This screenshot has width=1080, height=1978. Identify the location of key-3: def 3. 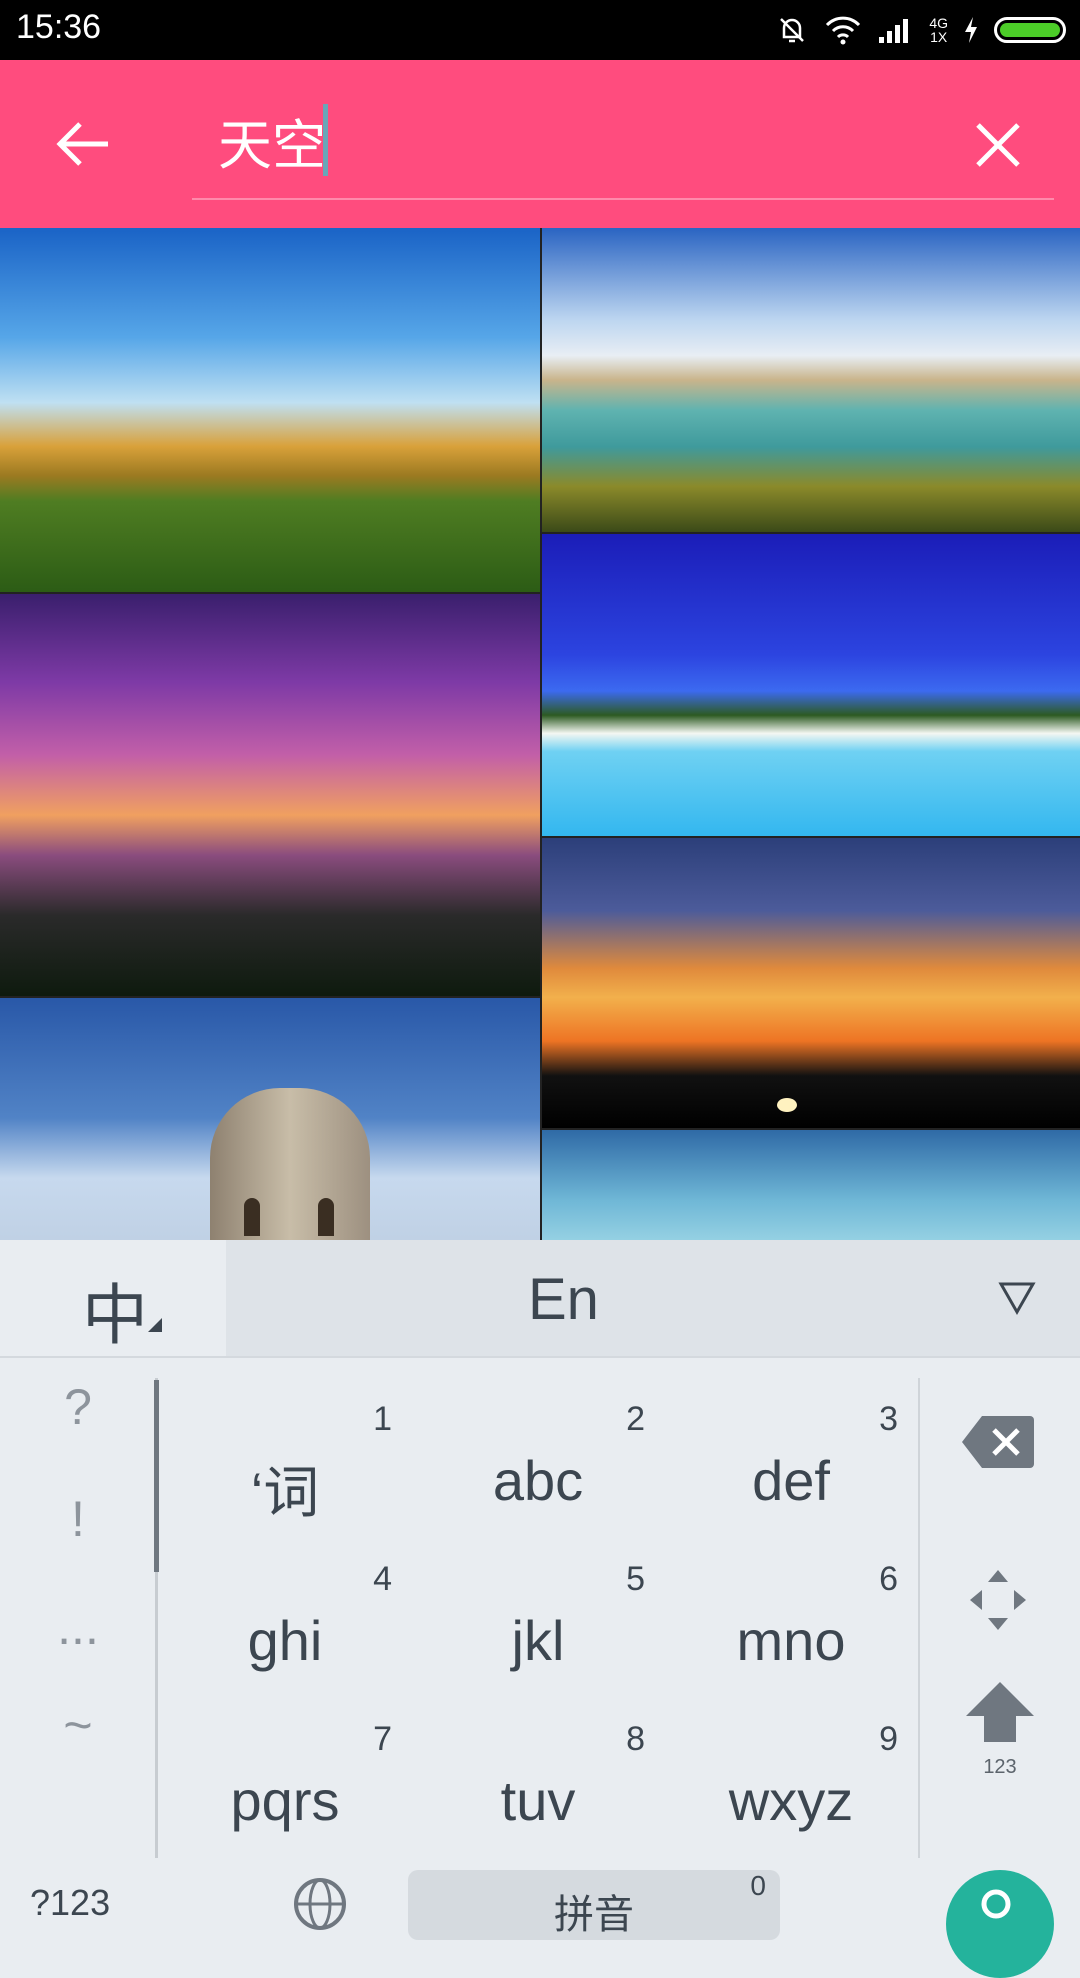
(791, 1475).